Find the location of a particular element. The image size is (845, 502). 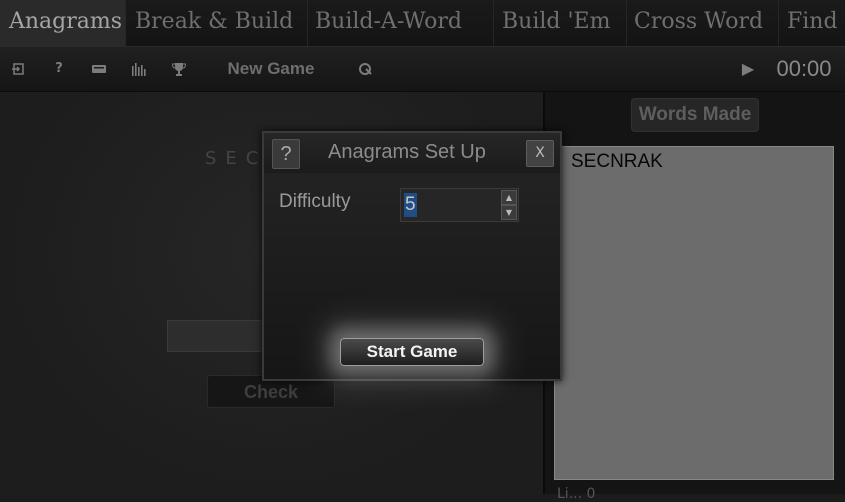

list-item: SECNRAK is located at coordinates (617, 162).